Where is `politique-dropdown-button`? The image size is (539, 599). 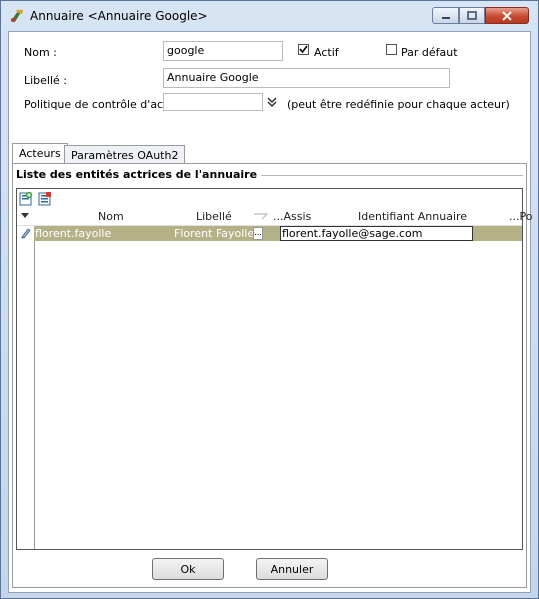 politique-dropdown-button is located at coordinates (272, 102).